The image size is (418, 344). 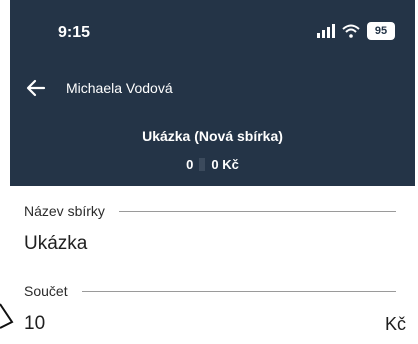 I want to click on status-icons: 95, so click(x=356, y=31).